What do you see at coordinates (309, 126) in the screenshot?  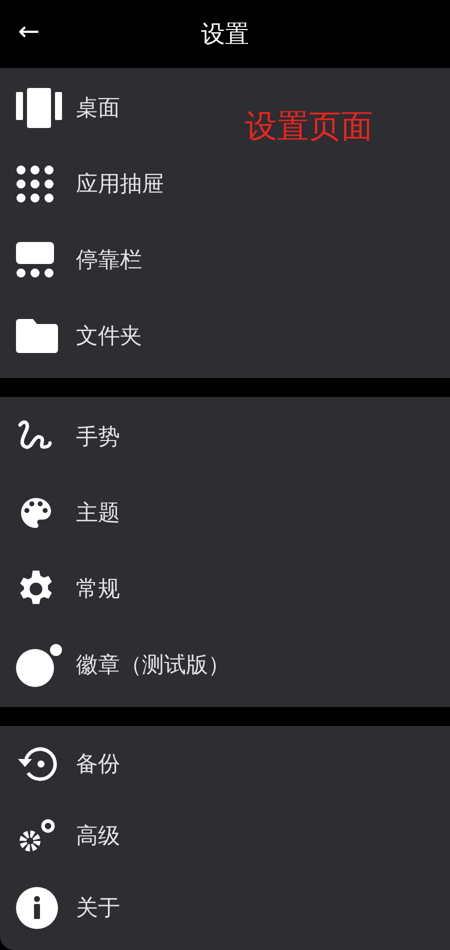 I see `annotation-label: 设置页面` at bounding box center [309, 126].